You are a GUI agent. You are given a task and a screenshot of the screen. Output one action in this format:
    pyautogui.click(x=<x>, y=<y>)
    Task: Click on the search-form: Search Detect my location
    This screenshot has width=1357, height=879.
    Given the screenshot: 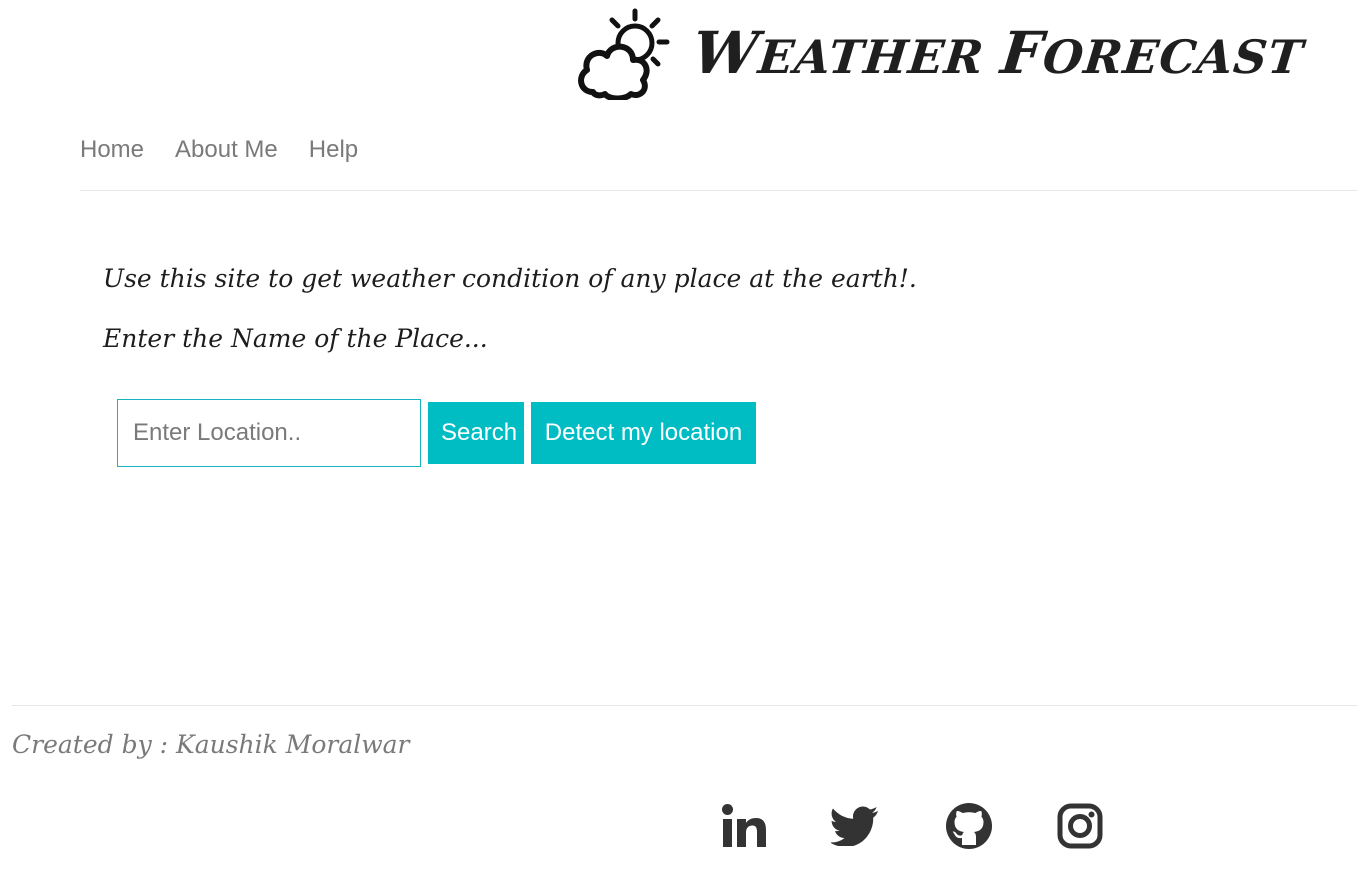 What is the action you would take?
    pyautogui.click(x=436, y=433)
    